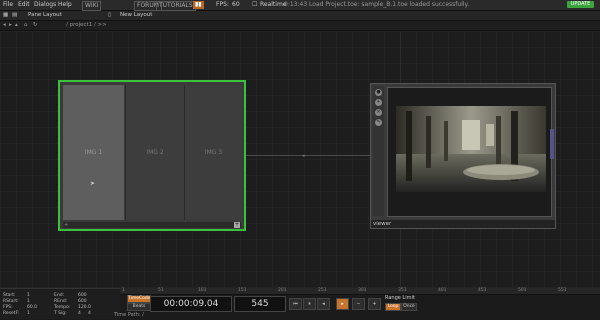 This screenshot has height=320, width=600. I want to click on grid-icon: ▦, so click(5, 15).